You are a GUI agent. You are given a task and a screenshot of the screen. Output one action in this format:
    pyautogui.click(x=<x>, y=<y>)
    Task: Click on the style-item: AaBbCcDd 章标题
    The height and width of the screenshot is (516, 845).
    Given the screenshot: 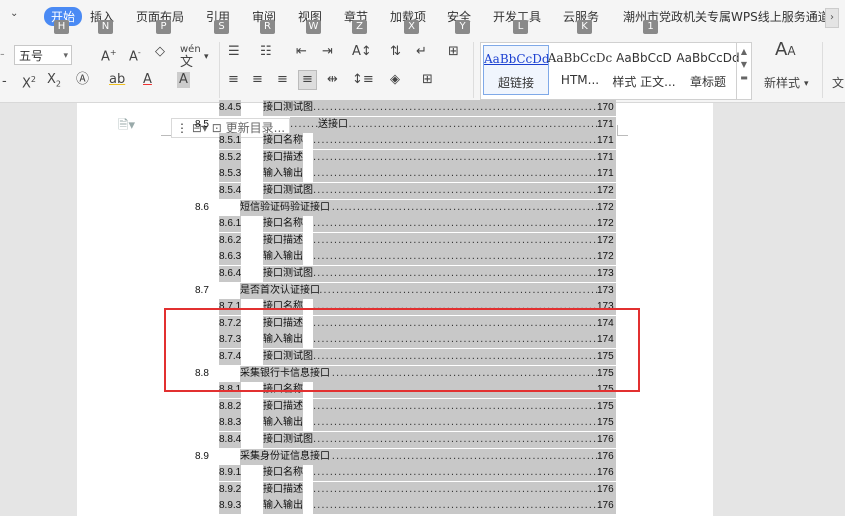 What is the action you would take?
    pyautogui.click(x=708, y=70)
    